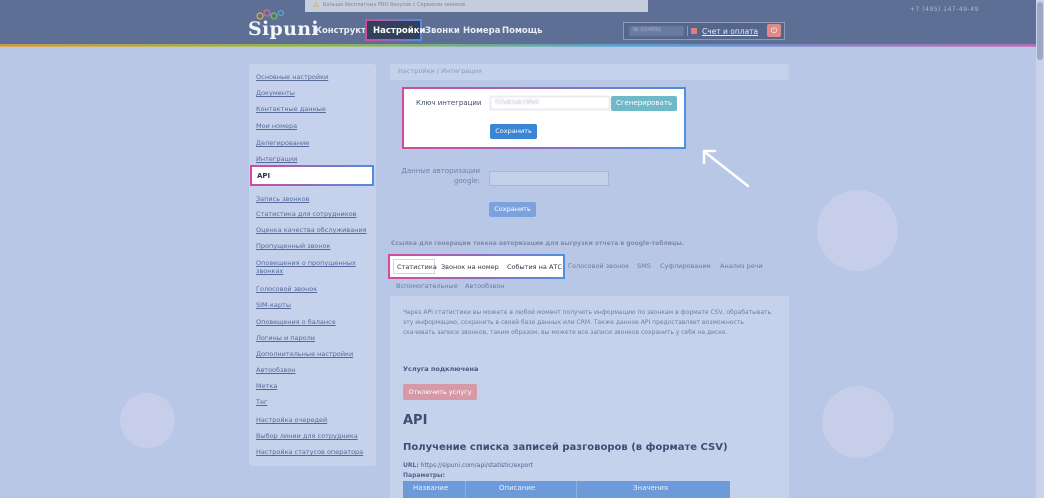 This screenshot has width=1044, height=498. Describe the element at coordinates (312, 175) in the screenshot. I see `sidebar-item-api: API` at that location.